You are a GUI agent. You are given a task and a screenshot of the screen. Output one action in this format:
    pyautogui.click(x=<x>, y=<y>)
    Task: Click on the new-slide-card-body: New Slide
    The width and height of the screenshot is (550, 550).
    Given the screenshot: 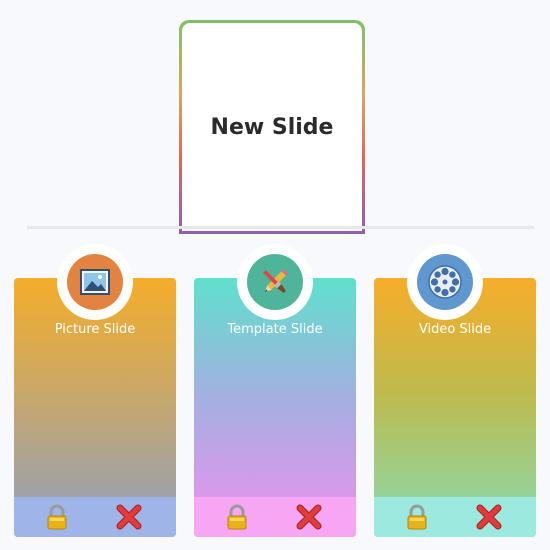 What is the action you would take?
    pyautogui.click(x=272, y=127)
    